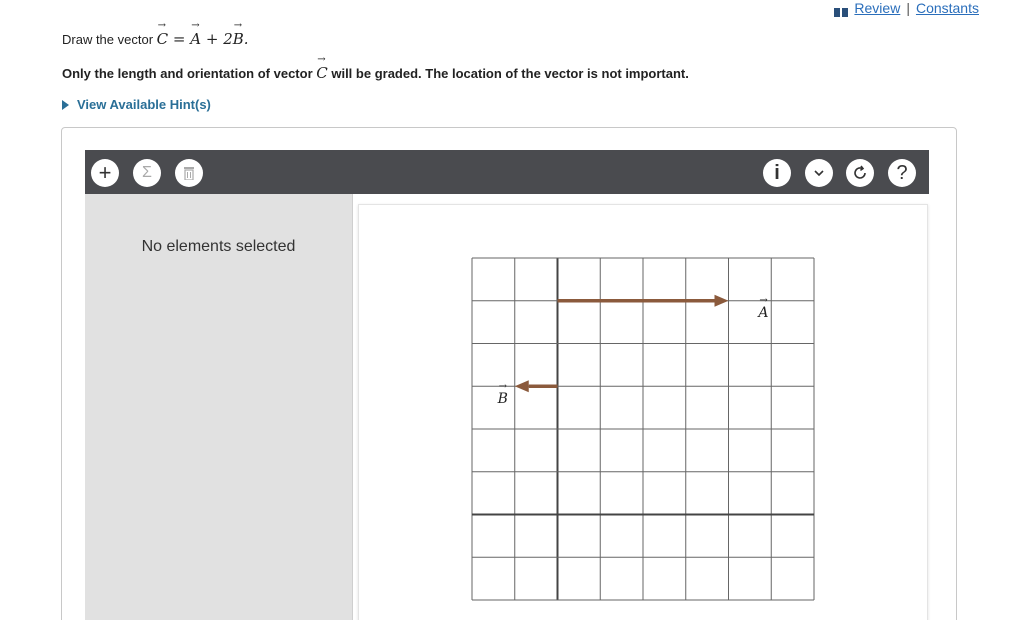  I want to click on help-button: ?, so click(902, 173).